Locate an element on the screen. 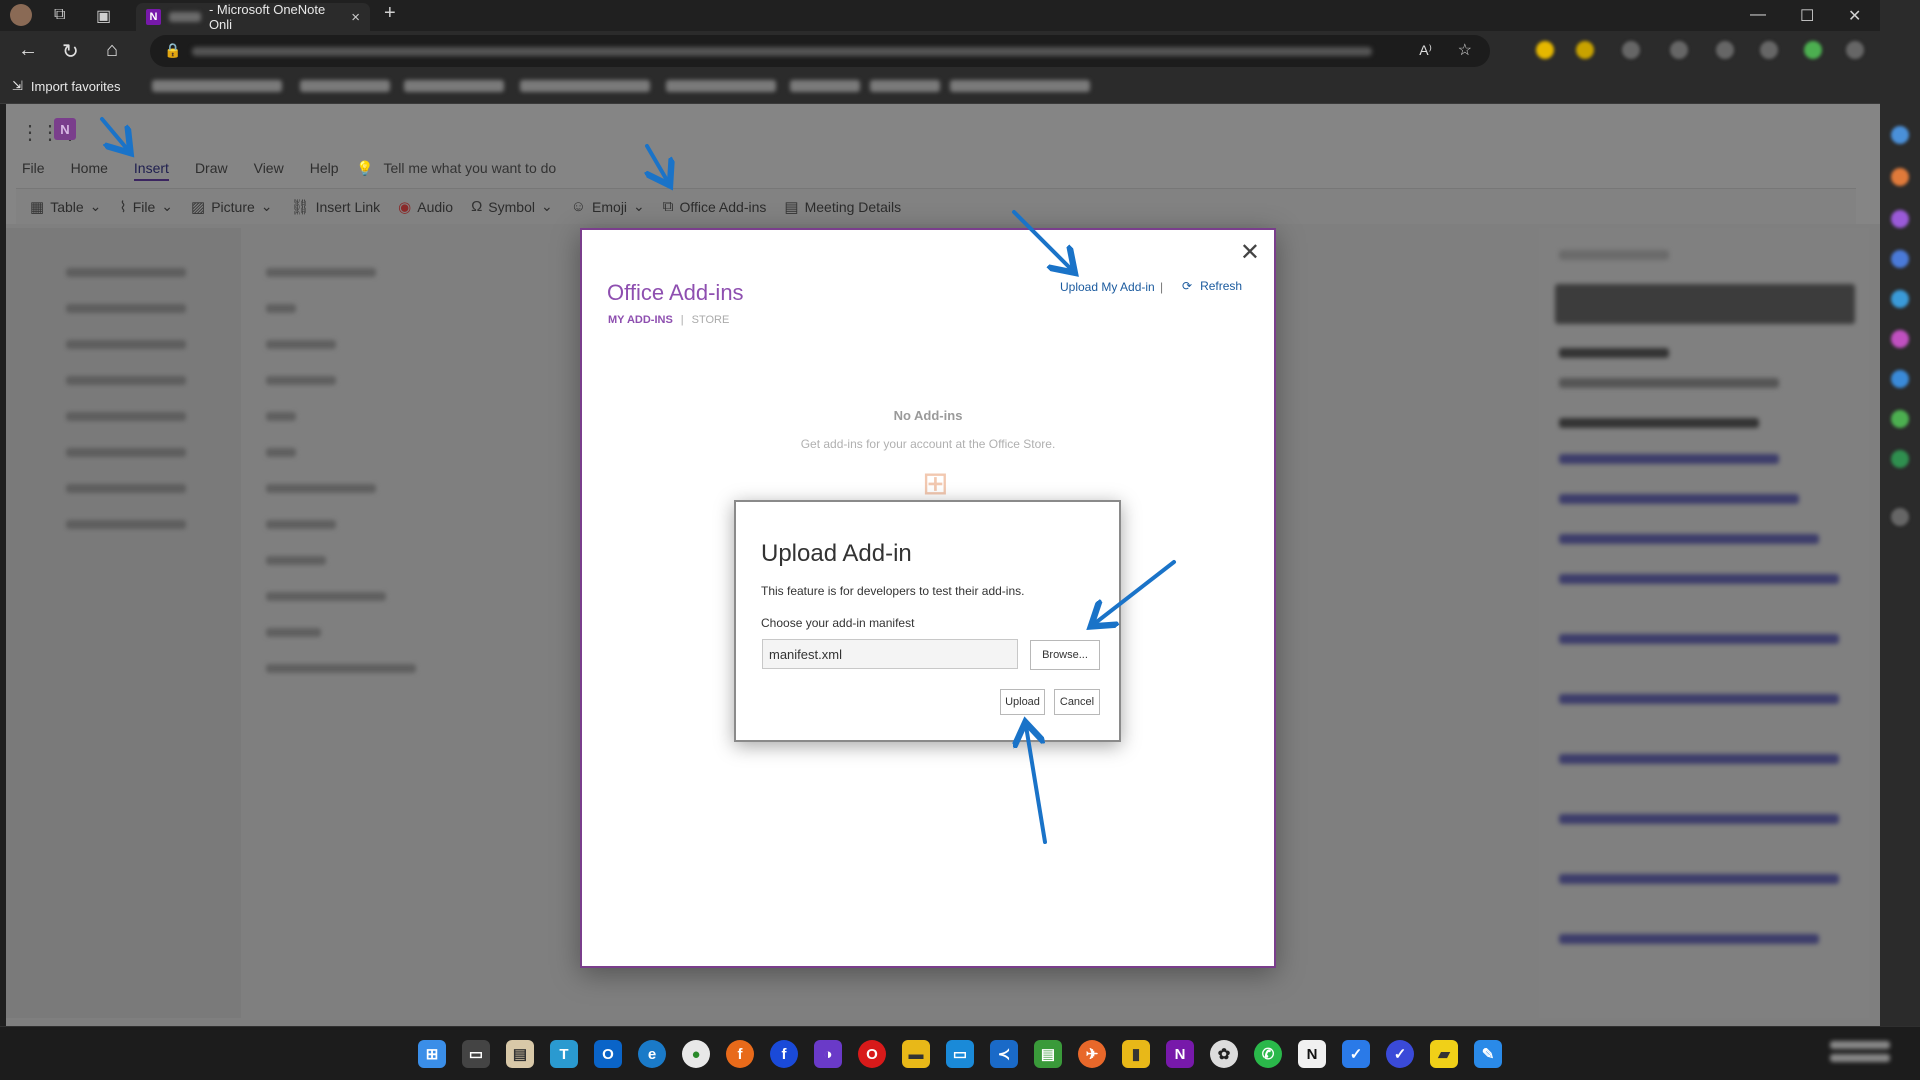  firefox-dev-icon: f is located at coordinates (784, 1054).